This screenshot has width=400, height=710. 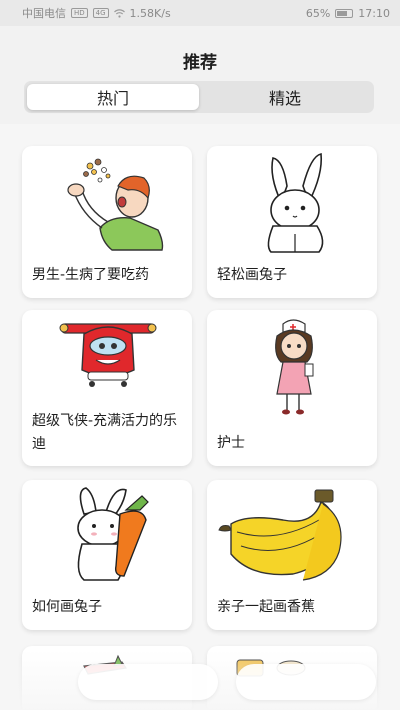 I want to click on tutorial-card: 男生-生病了要吃药, so click(x=107, y=222).